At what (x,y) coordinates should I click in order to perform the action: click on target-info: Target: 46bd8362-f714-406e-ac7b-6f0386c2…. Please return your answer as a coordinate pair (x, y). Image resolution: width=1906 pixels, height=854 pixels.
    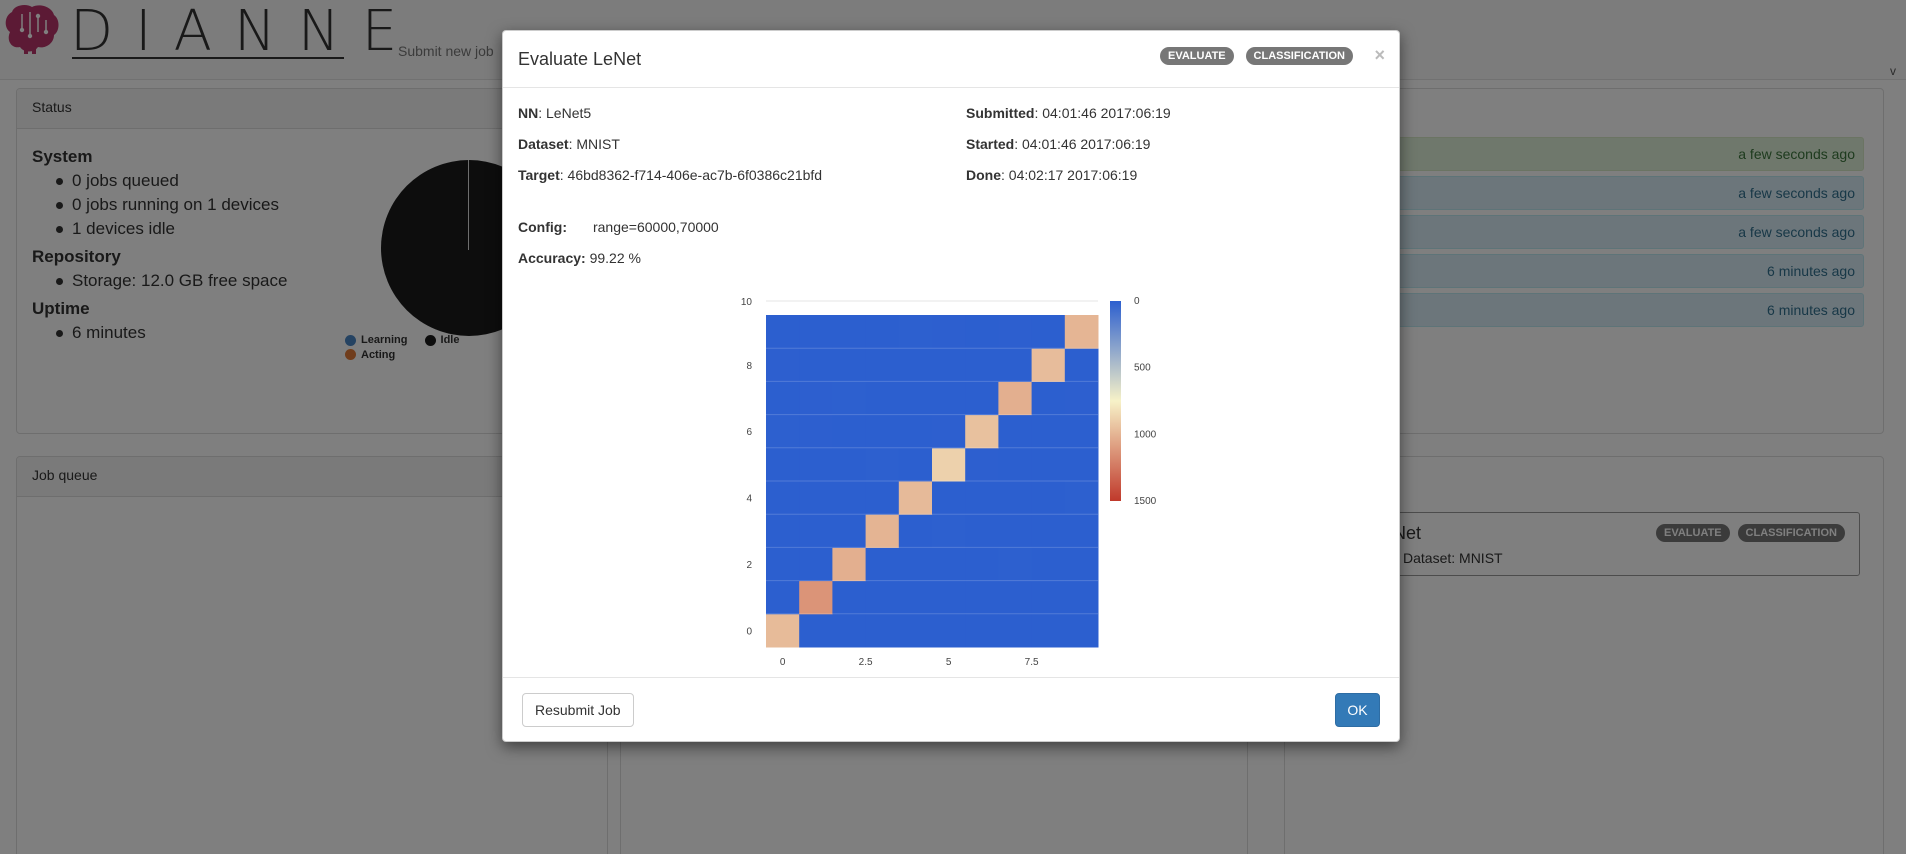
    Looking at the image, I should click on (670, 175).